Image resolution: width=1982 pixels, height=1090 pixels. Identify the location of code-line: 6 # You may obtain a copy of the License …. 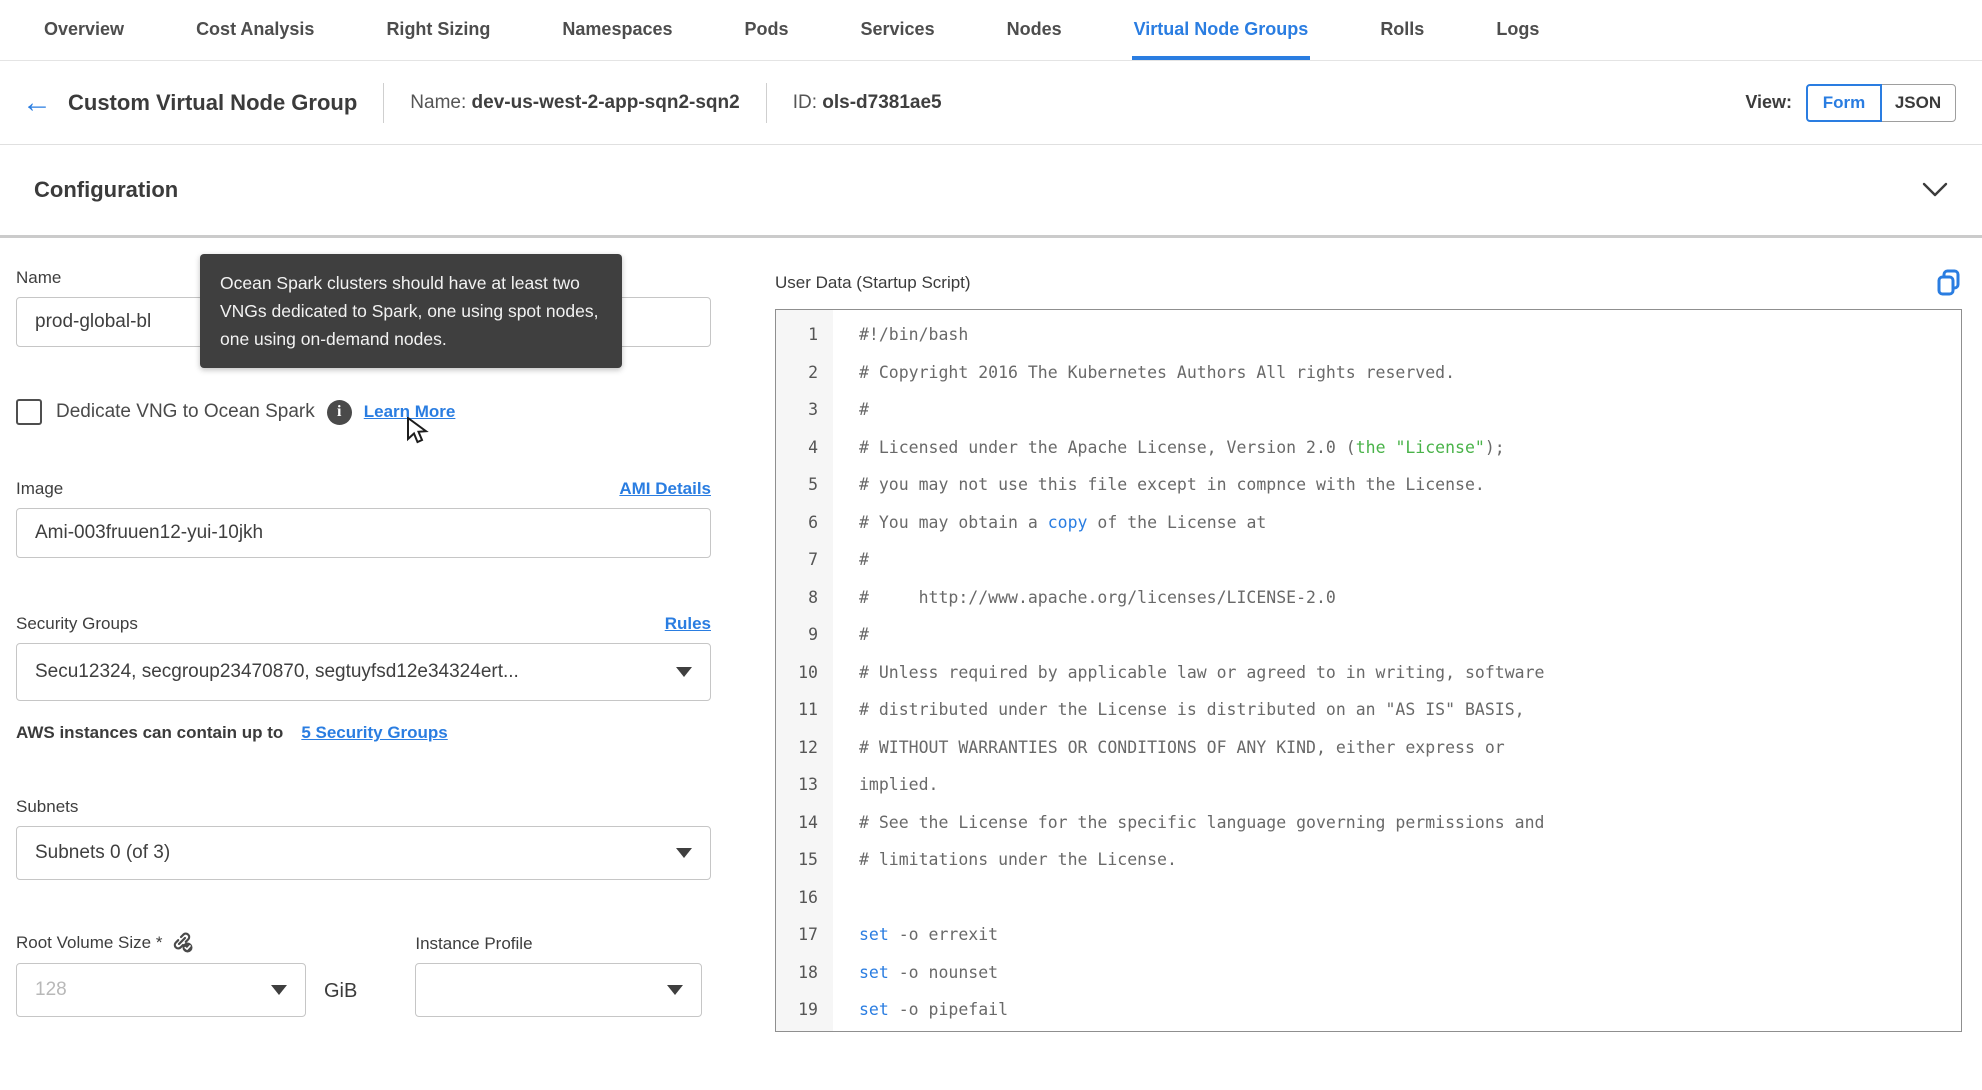
(1368, 523).